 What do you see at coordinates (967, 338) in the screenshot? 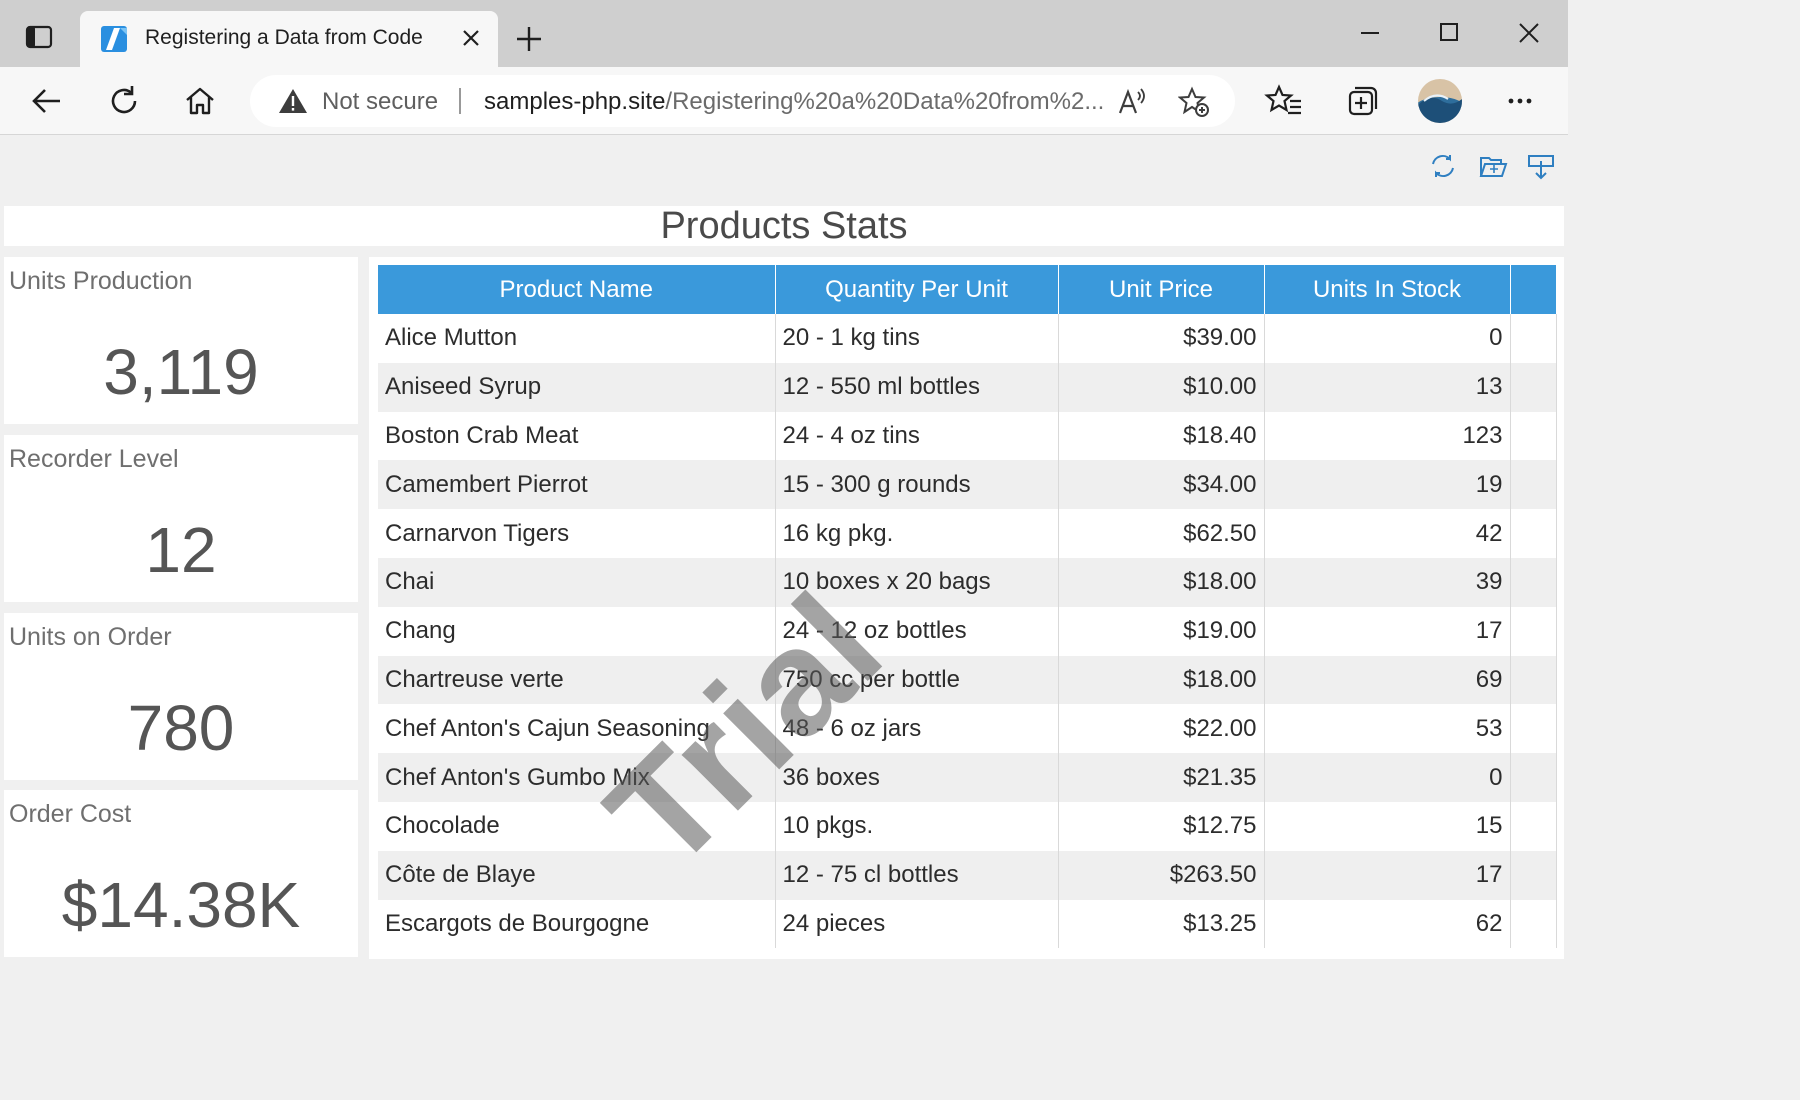
I see `table-row: Alice Mutton 20 - 1 kg tins $39.00 0` at bounding box center [967, 338].